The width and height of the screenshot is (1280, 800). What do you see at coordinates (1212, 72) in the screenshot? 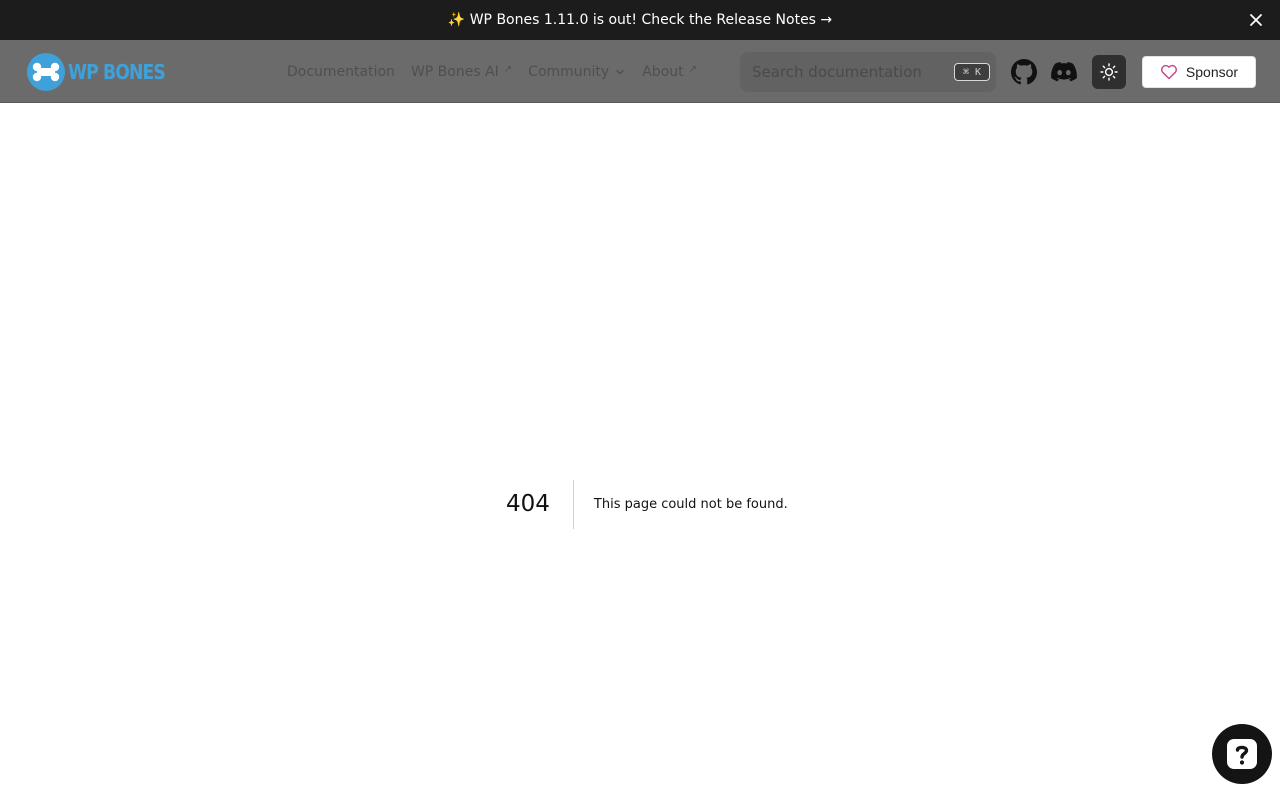
I see `sponsor-label: Sponsor` at bounding box center [1212, 72].